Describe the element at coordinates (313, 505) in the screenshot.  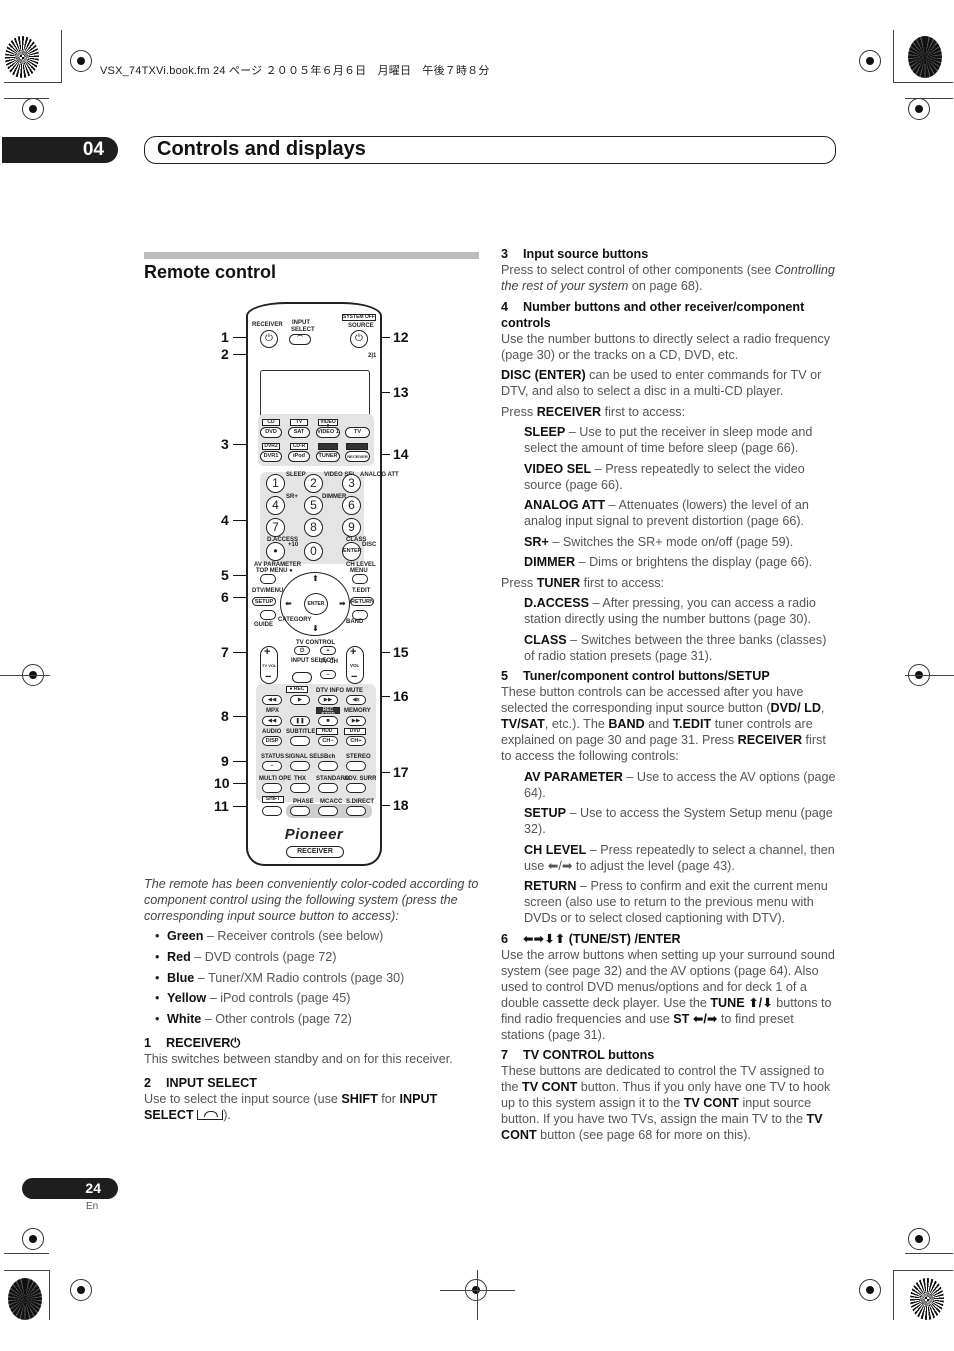
I see `number-button-5: 5` at that location.